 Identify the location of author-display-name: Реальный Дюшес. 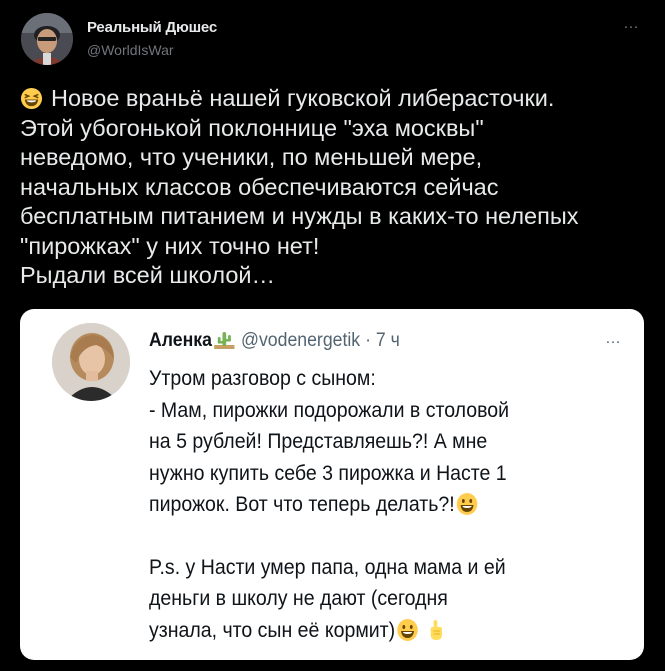
(152, 27).